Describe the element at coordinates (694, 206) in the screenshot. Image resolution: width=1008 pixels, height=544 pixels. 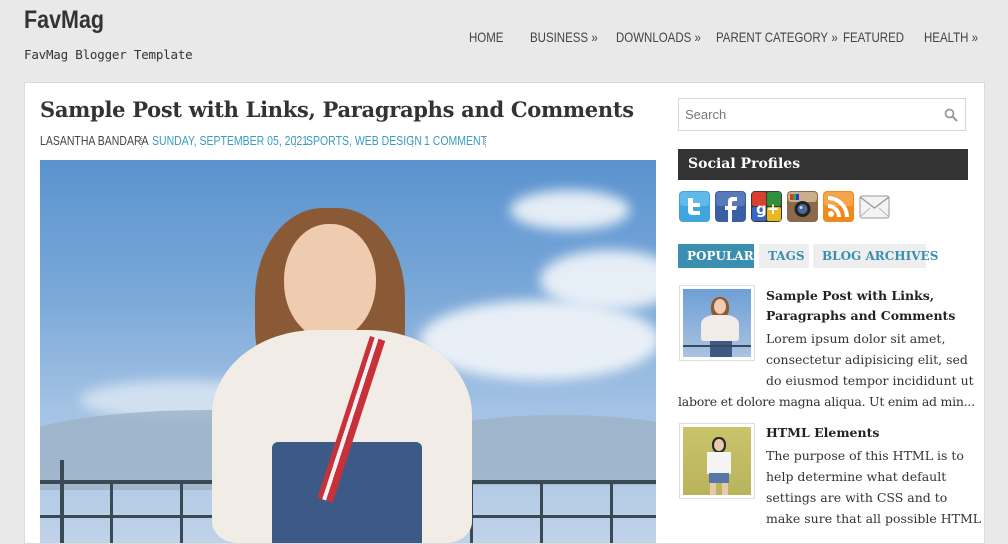
I see `twitter-icon` at that location.